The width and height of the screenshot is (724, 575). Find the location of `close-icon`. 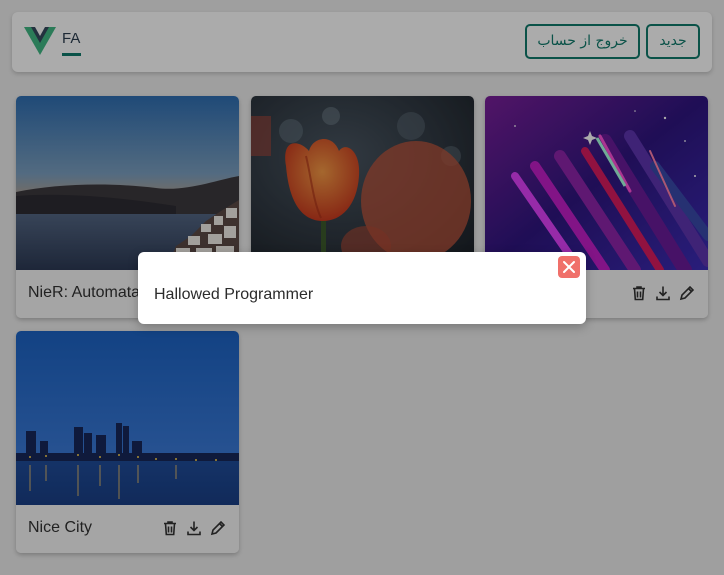

close-icon is located at coordinates (569, 267).